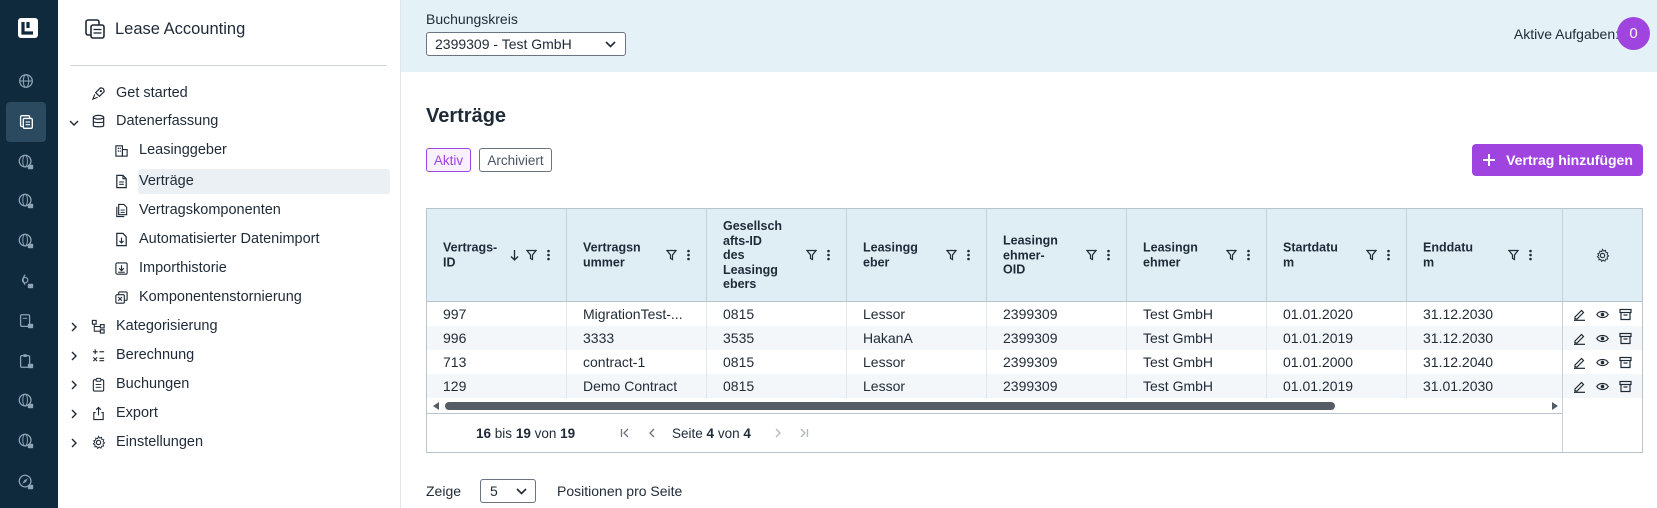 The height and width of the screenshot is (508, 1657). What do you see at coordinates (217, 239) in the screenshot?
I see `nav-item-automatisierter-datenimport: Automatisierter Datenimport` at bounding box center [217, 239].